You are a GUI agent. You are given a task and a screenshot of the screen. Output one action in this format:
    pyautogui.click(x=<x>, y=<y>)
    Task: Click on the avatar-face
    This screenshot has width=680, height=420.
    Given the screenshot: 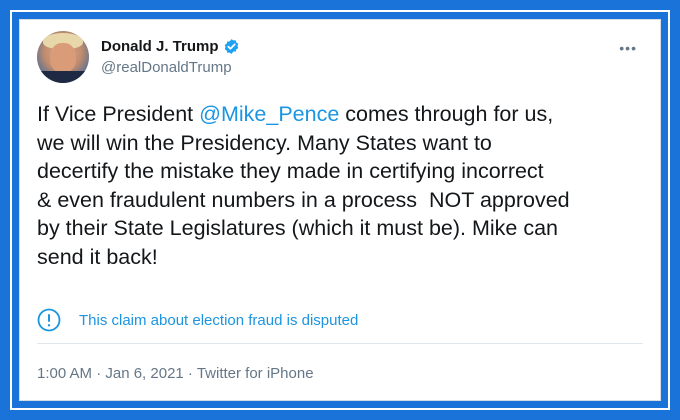 What is the action you would take?
    pyautogui.click(x=63, y=58)
    